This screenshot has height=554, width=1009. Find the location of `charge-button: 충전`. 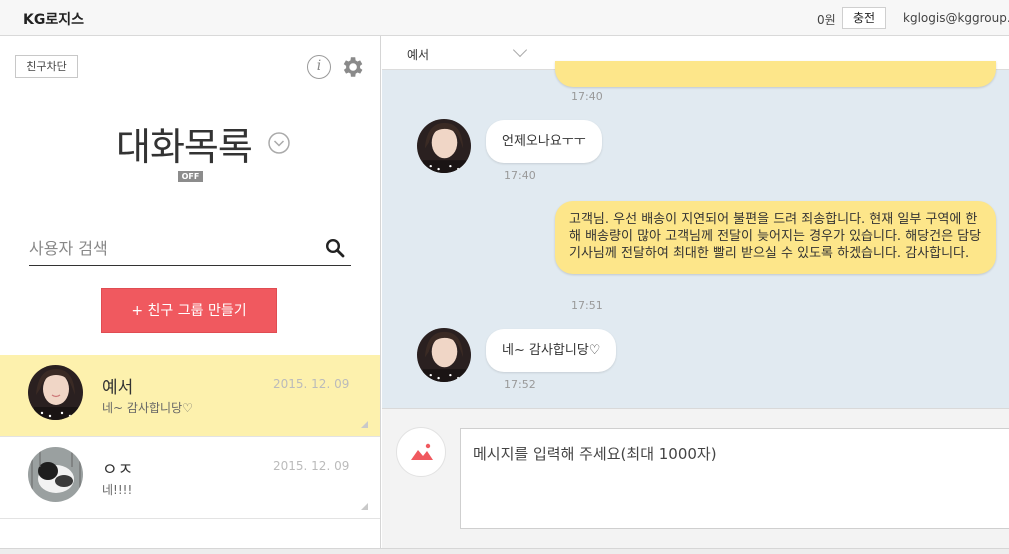

charge-button: 충전 is located at coordinates (864, 18).